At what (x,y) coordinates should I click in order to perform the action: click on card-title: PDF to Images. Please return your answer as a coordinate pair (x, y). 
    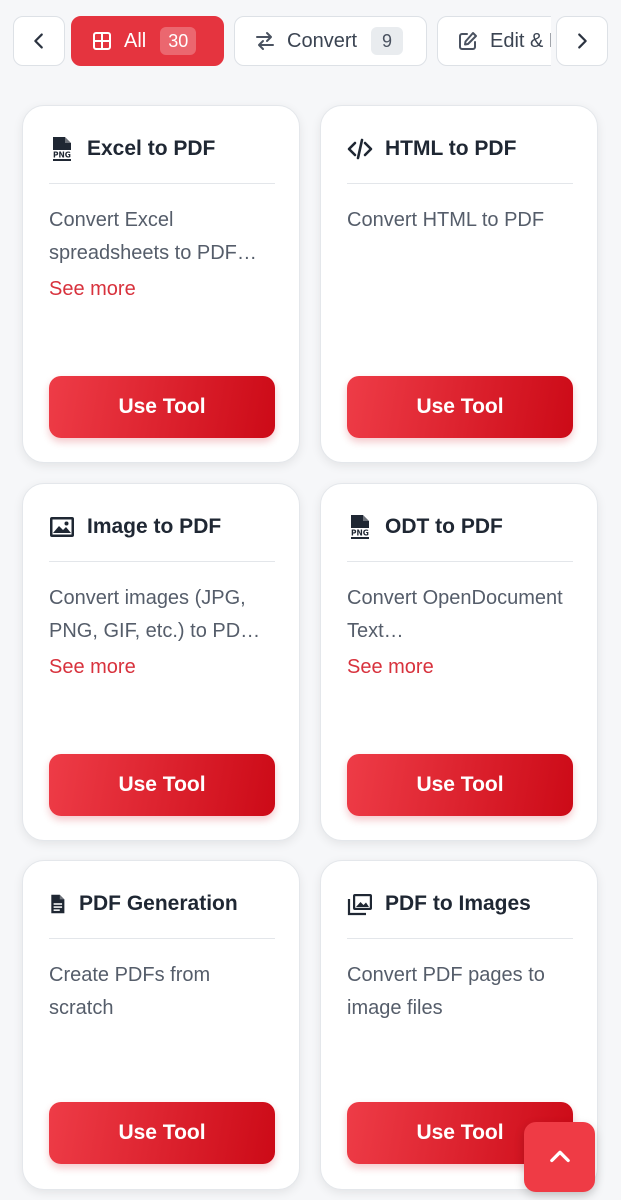
    Looking at the image, I should click on (458, 903).